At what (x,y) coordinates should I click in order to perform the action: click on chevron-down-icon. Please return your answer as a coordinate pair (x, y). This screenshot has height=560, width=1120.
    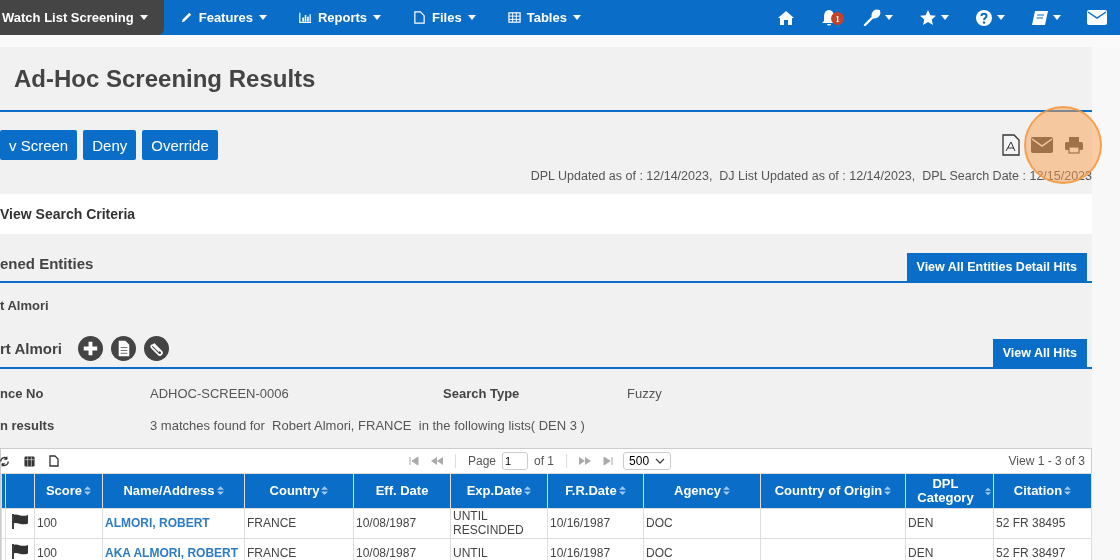
    Looking at the image, I should click on (660, 461).